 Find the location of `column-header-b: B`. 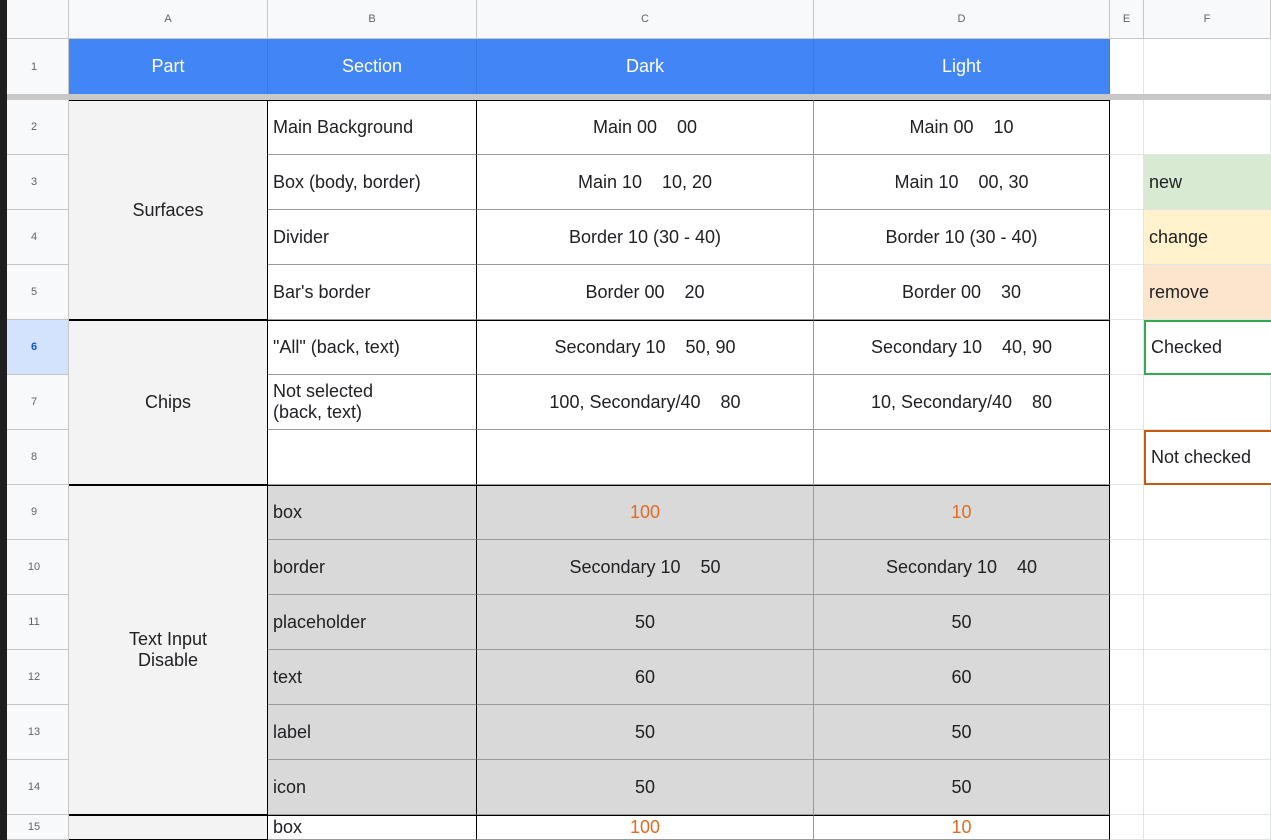

column-header-b: B is located at coordinates (372, 19).